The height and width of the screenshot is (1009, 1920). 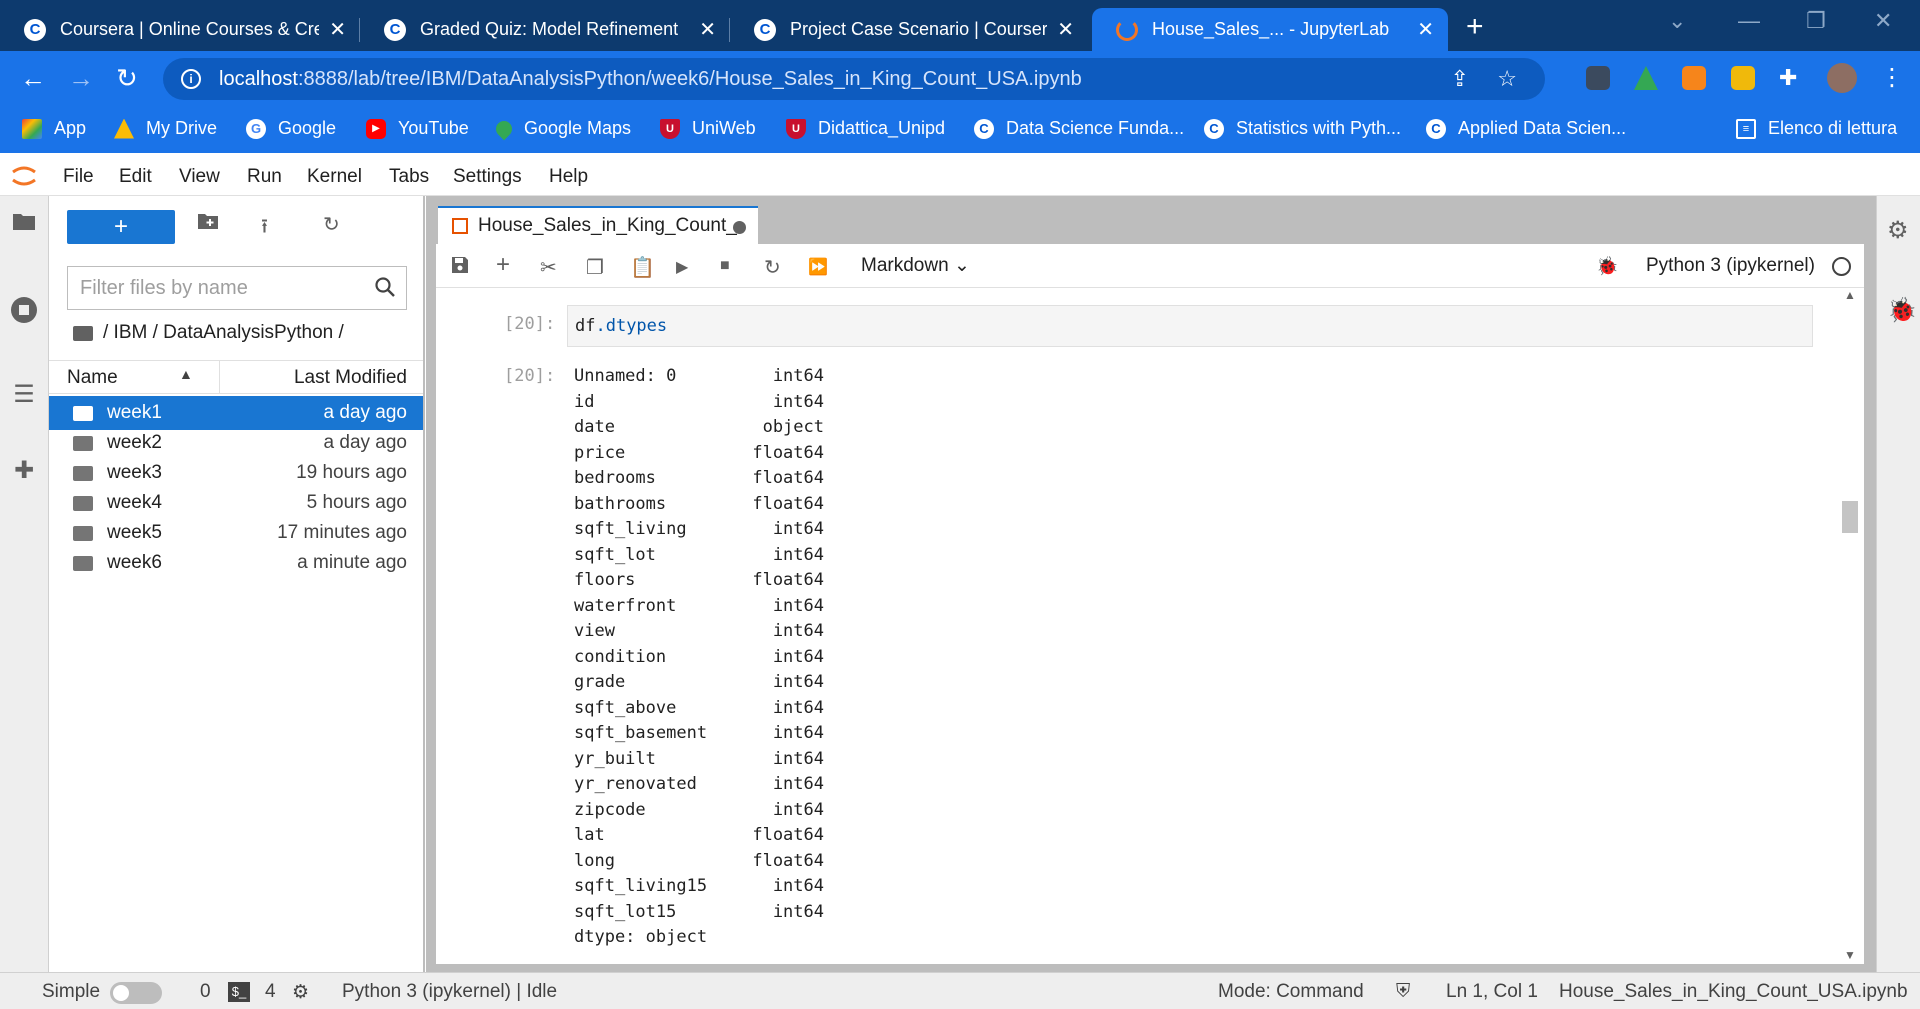 I want to click on upload-icon: ⭱, so click(x=264, y=229).